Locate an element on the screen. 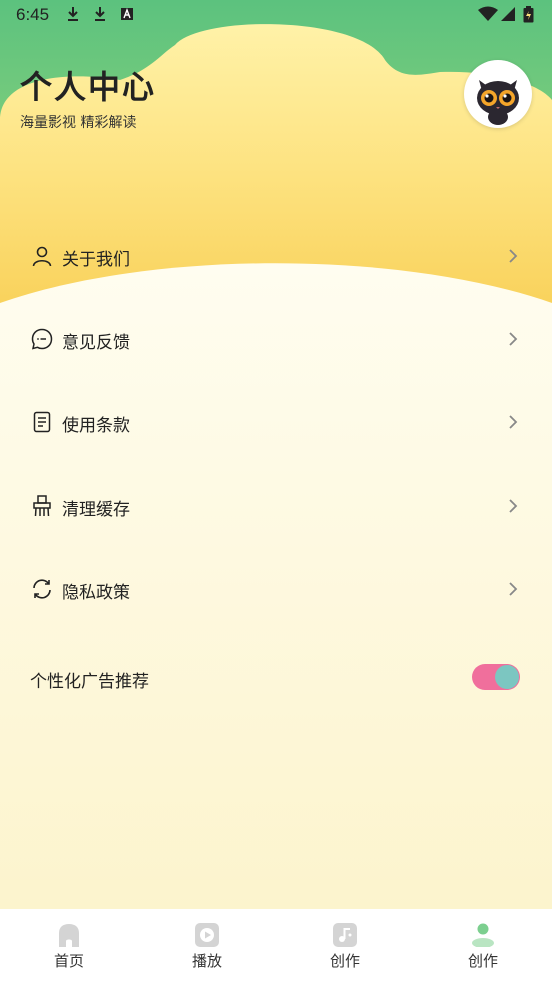  bottom-tab-bar: 首页 播放 创作 创作 is located at coordinates (276, 945).